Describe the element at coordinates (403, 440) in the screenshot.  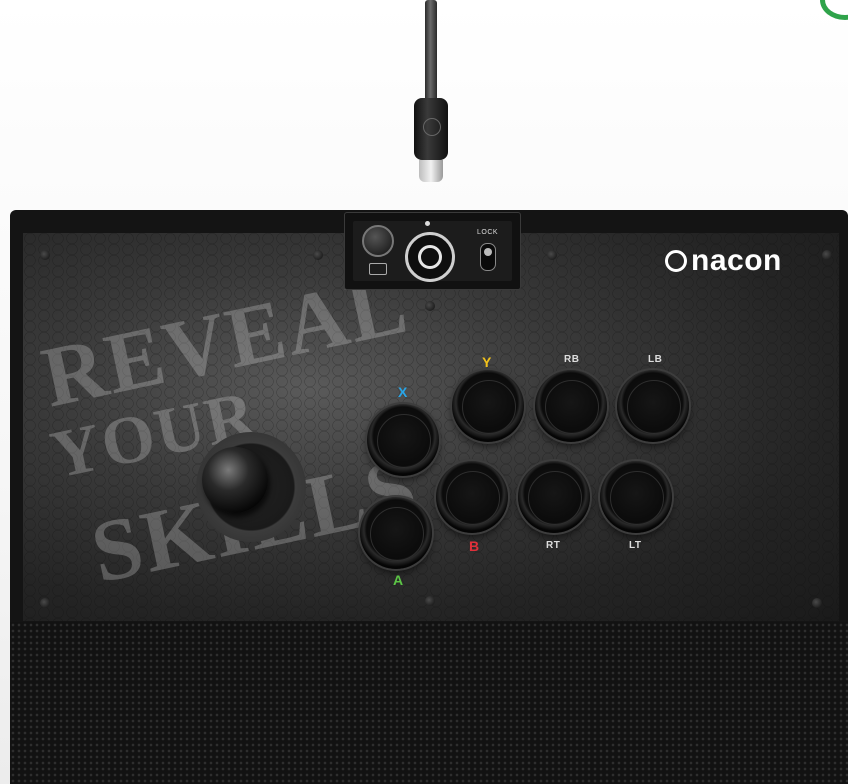
I see `button-x` at that location.